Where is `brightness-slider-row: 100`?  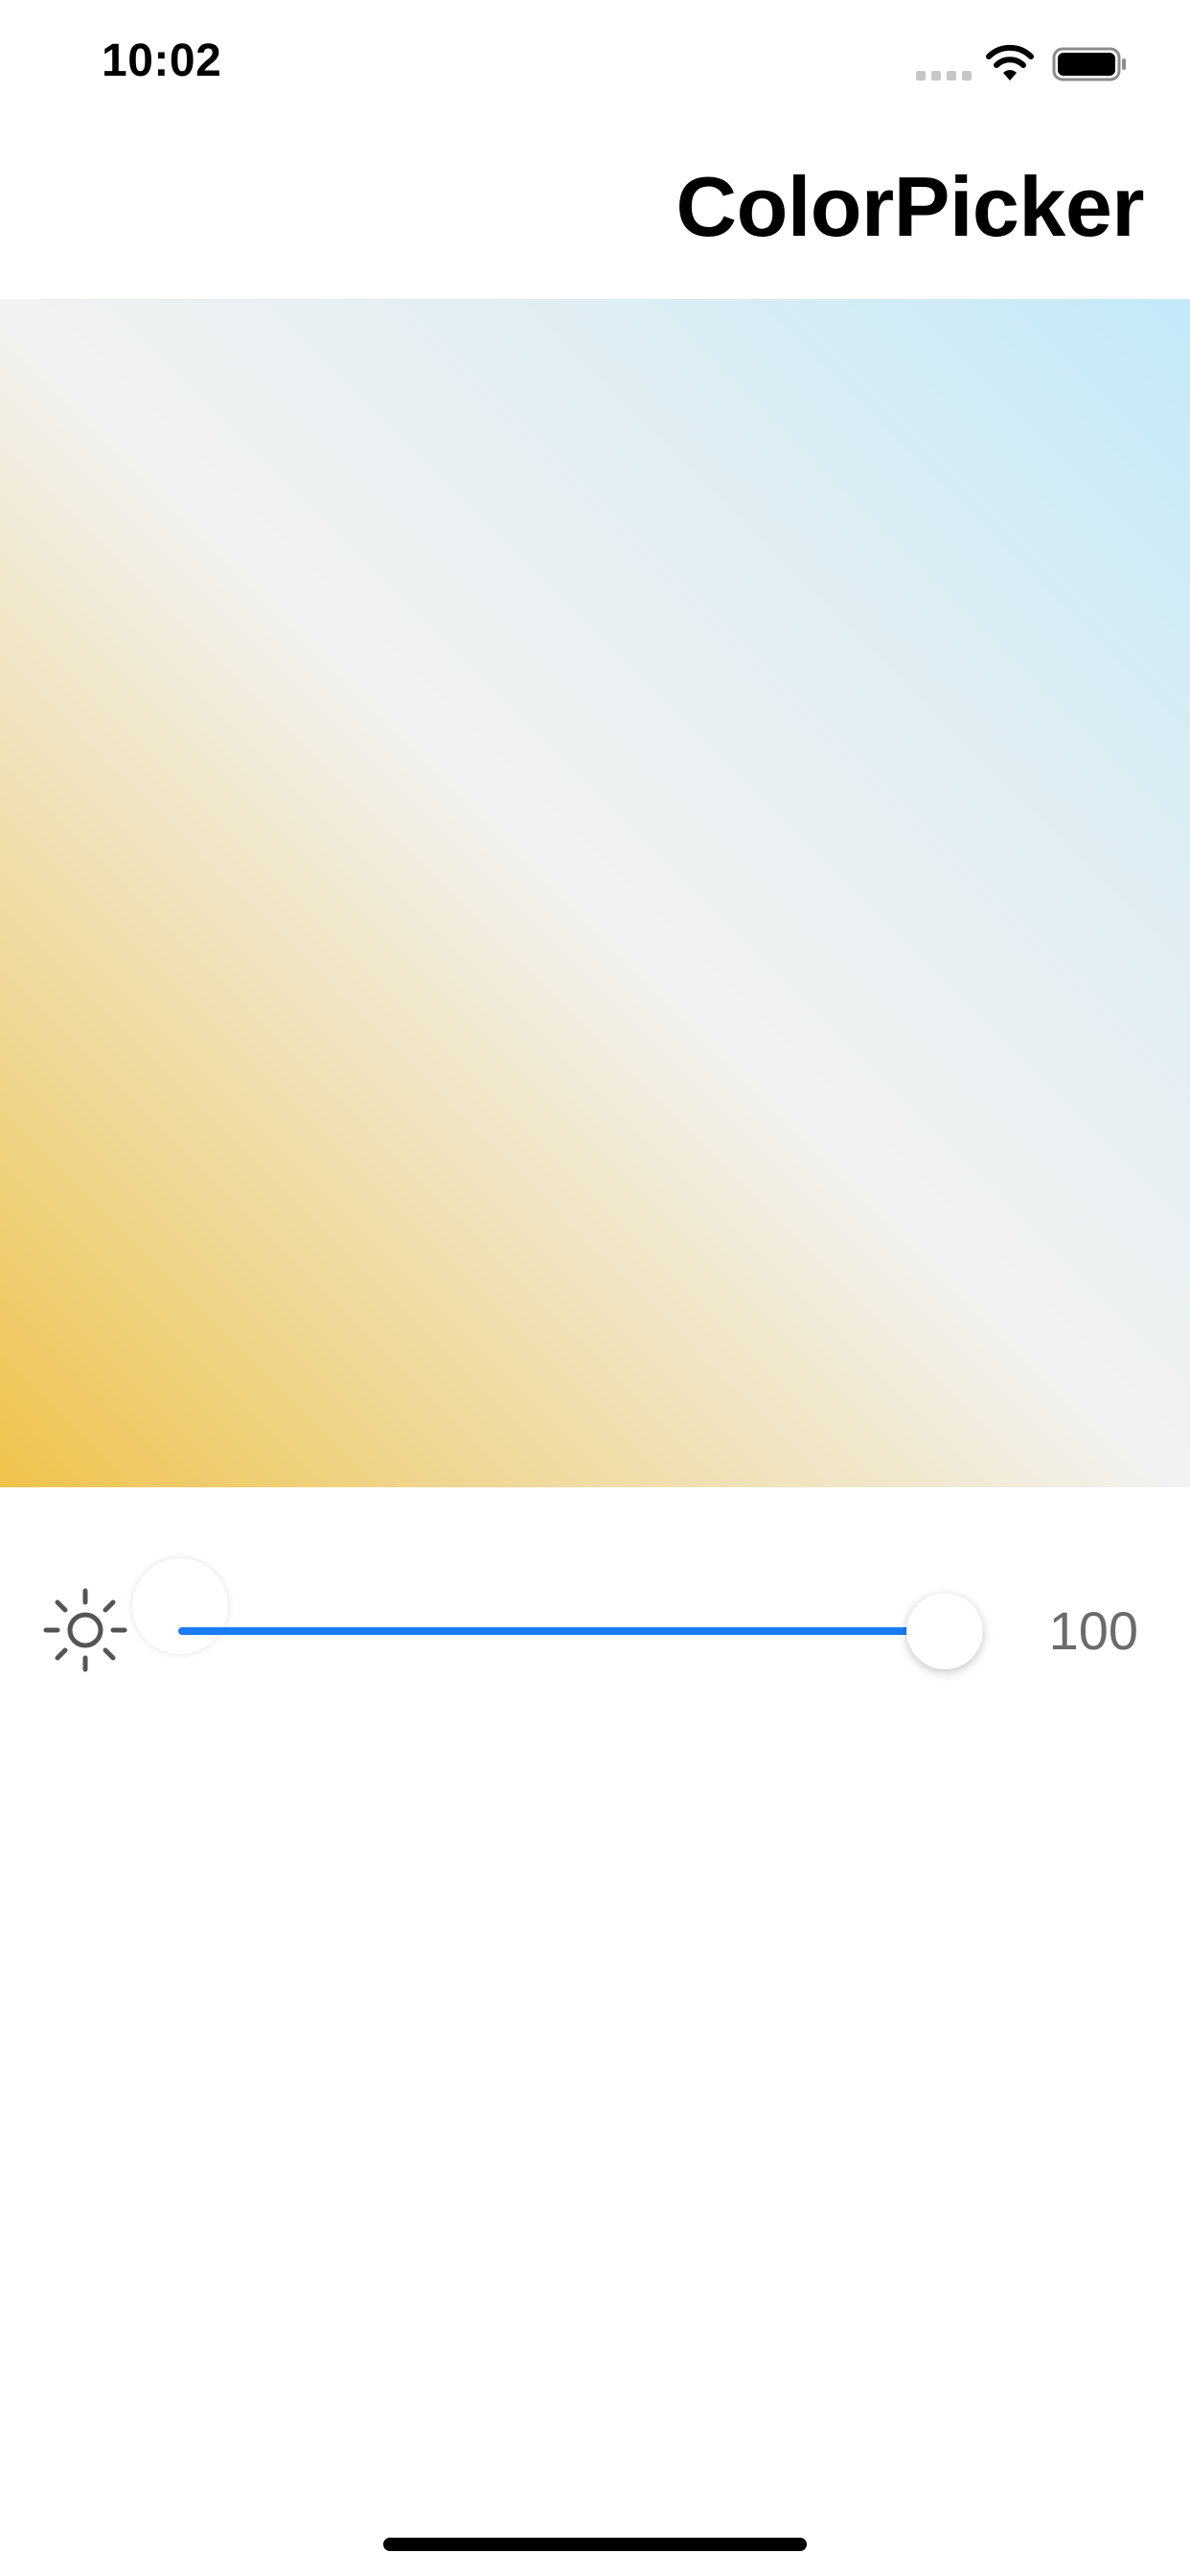
brightness-slider-row: 100 is located at coordinates (595, 1629).